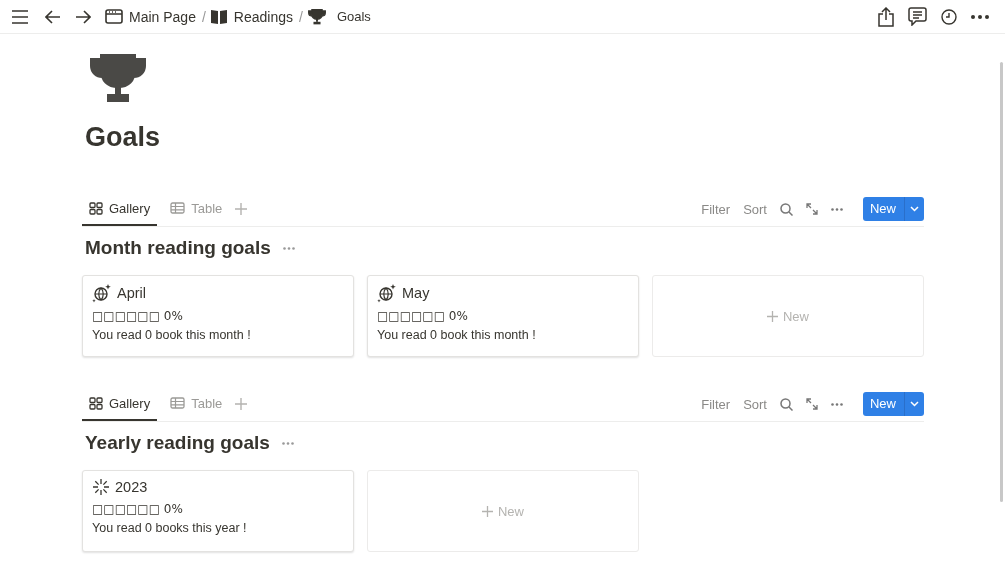 This screenshot has height=580, width=1005. I want to click on browser-window-icon, so click(114, 16).